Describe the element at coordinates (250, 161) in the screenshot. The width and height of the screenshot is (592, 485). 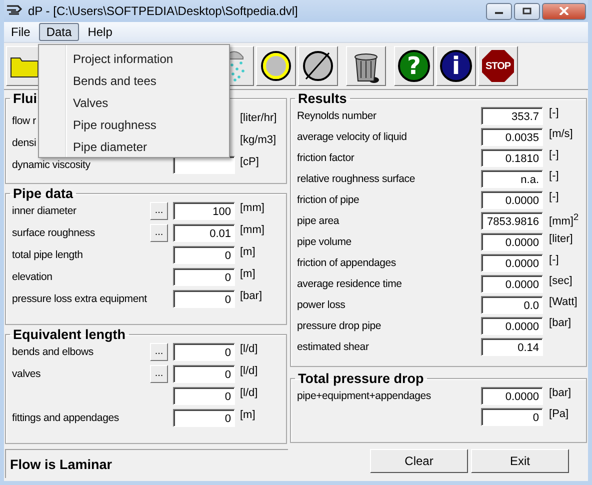
I see `unit-label: [cP]` at that location.